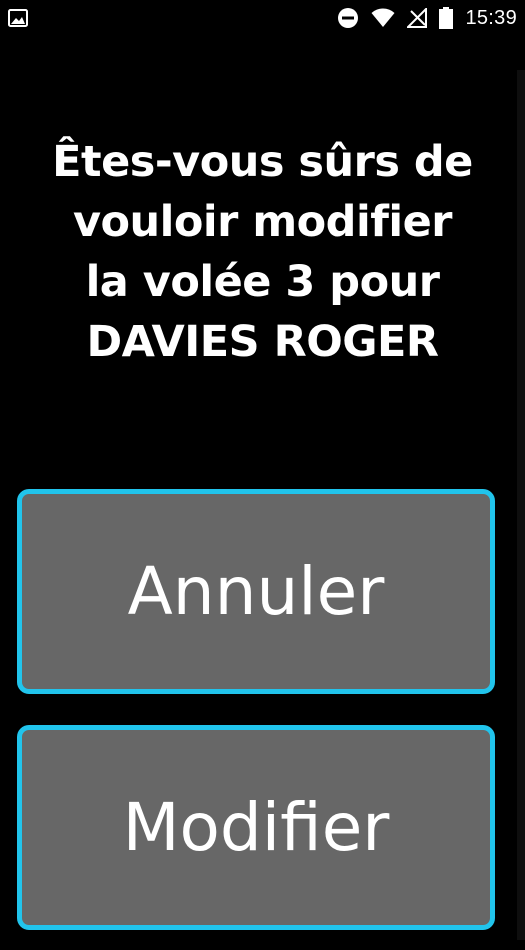  What do you see at coordinates (262, 282) in the screenshot?
I see `dialog-message-line: la volée 3 pour` at bounding box center [262, 282].